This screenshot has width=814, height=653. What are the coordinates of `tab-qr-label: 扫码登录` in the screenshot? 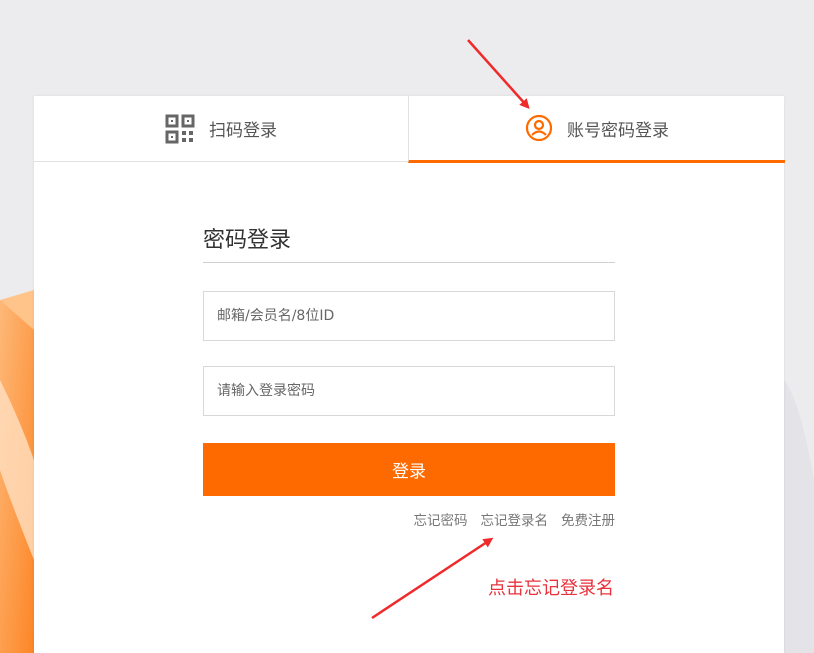 It's located at (243, 131).